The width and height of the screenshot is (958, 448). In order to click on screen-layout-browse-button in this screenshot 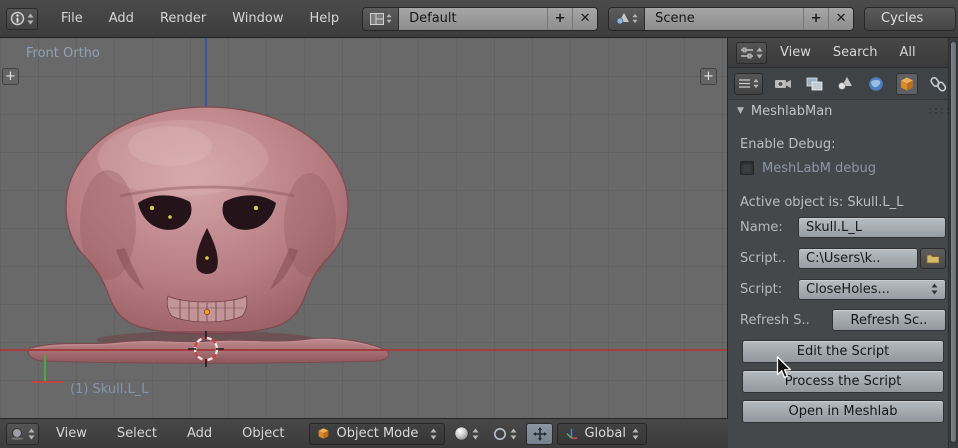, I will do `click(381, 18)`.